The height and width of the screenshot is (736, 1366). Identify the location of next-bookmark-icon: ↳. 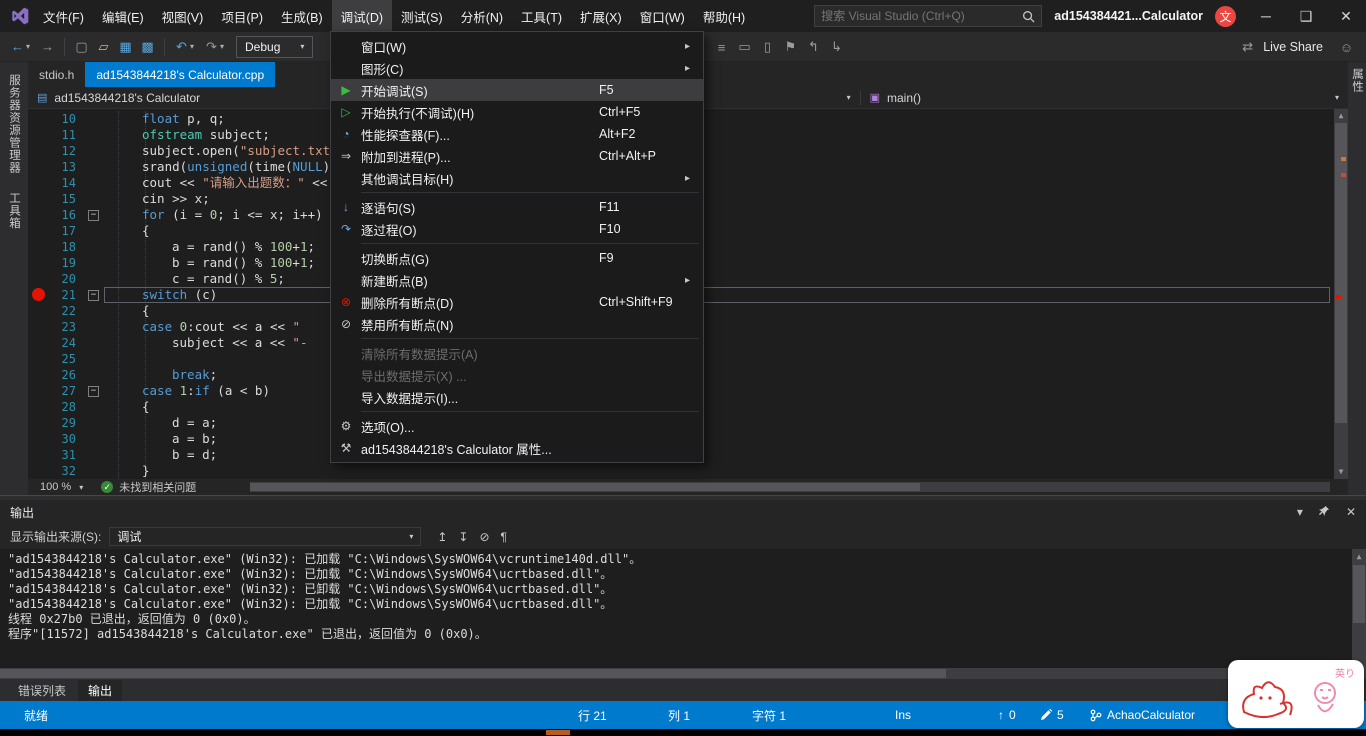
(836, 47).